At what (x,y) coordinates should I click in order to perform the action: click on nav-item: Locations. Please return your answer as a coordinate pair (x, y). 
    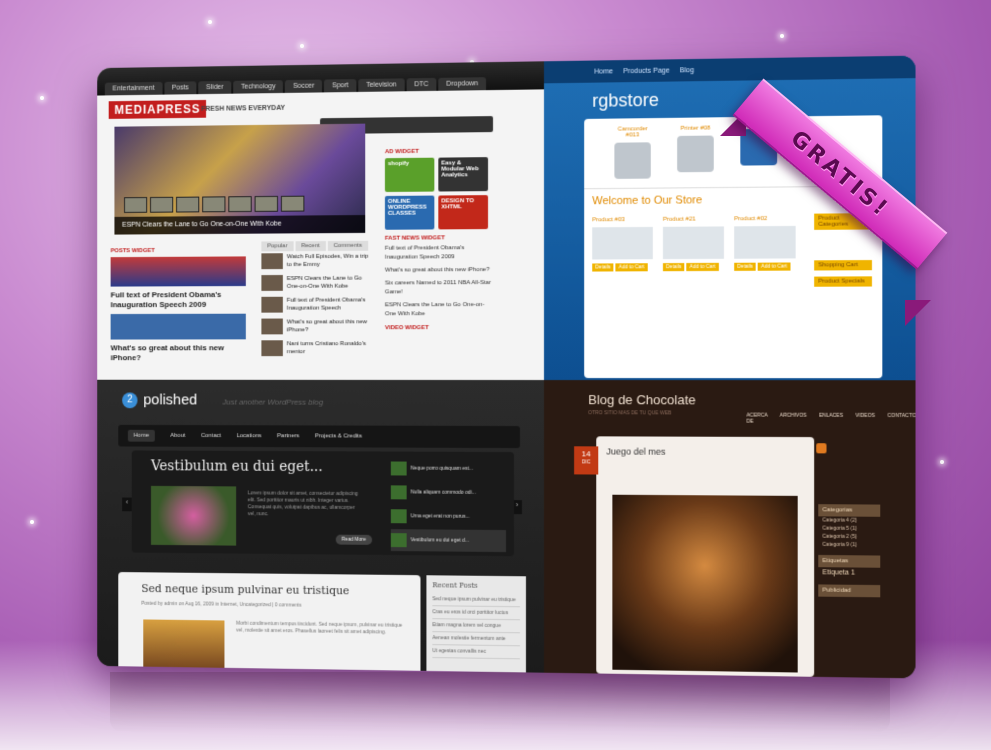
    Looking at the image, I should click on (248, 436).